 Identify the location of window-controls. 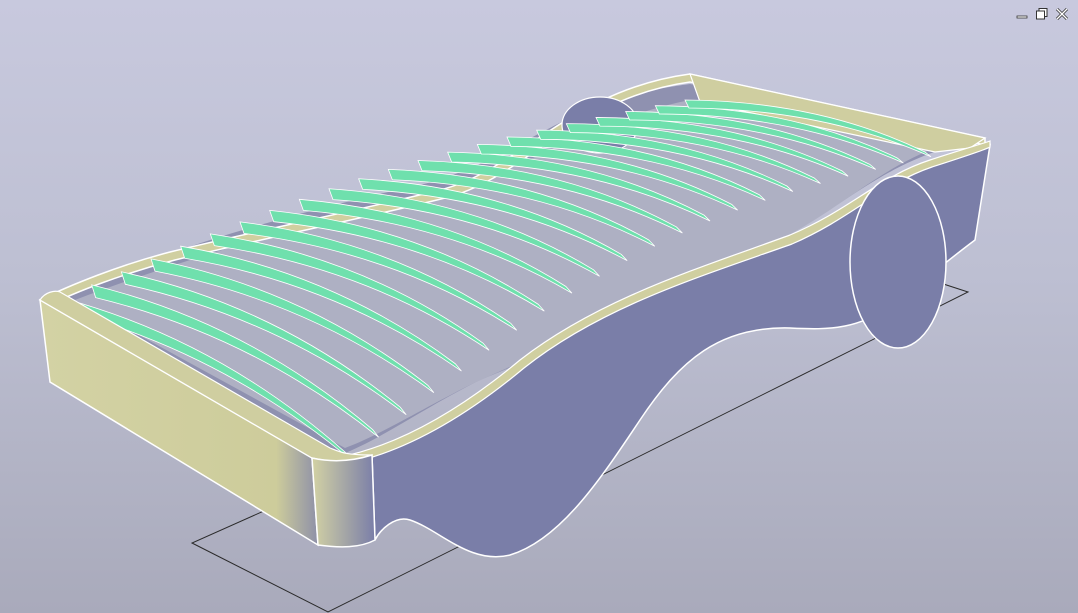
(1042, 14).